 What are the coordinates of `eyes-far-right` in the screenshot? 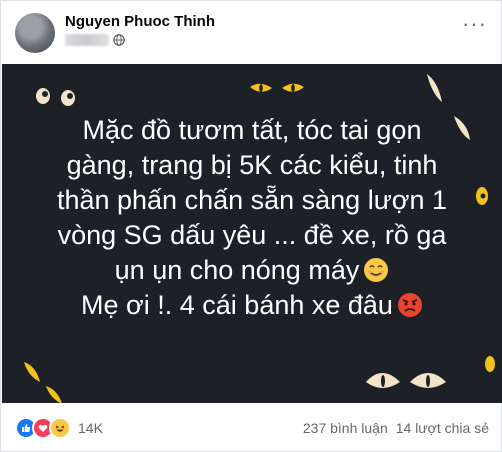 It's located at (490, 364).